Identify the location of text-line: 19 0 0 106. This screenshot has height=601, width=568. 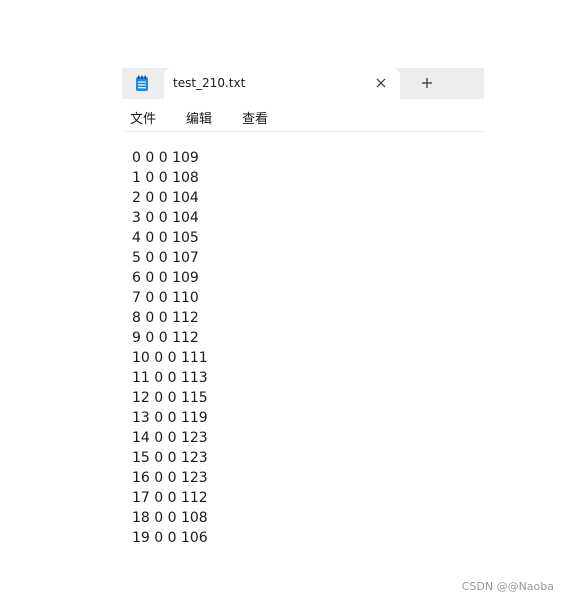
(170, 538).